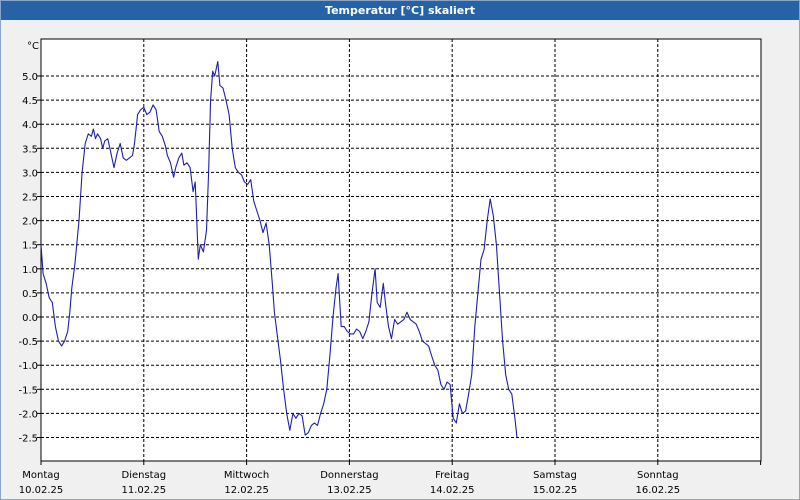  What do you see at coordinates (144, 490) in the screenshot?
I see `x-date-label: 11.02.25` at bounding box center [144, 490].